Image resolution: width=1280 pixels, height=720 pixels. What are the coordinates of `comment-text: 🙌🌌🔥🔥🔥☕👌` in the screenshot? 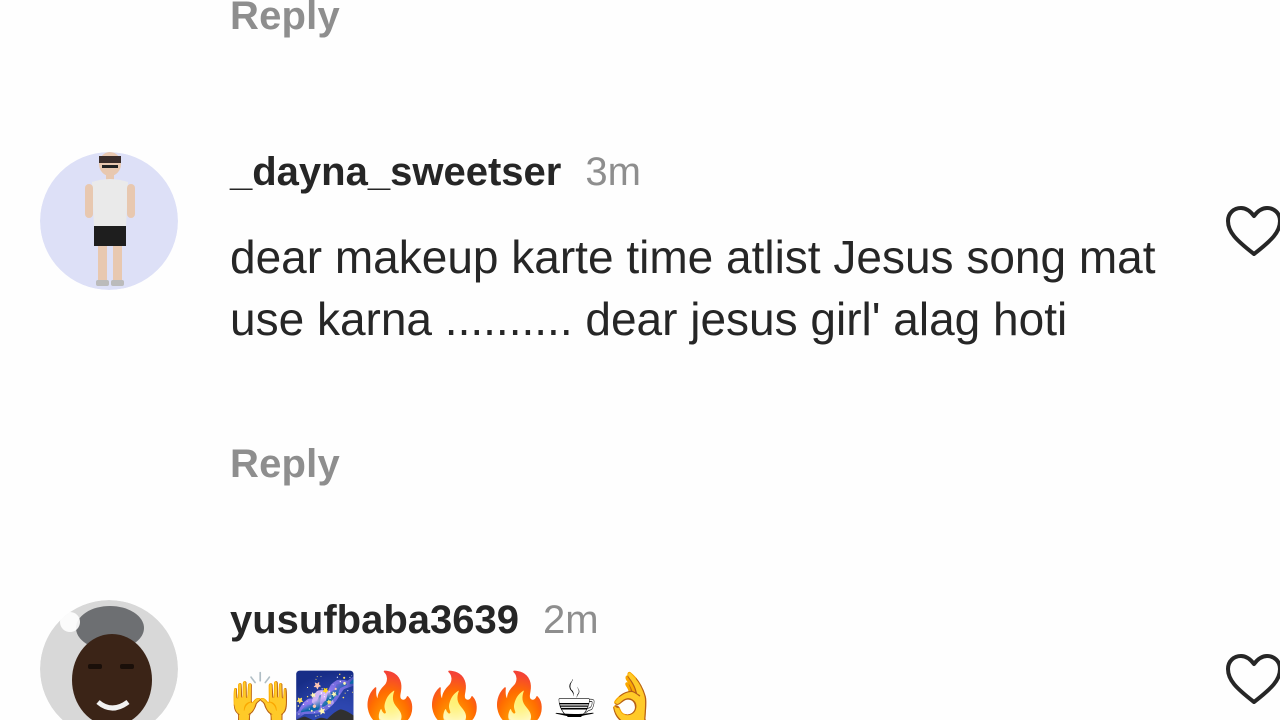 It's located at (446, 695).